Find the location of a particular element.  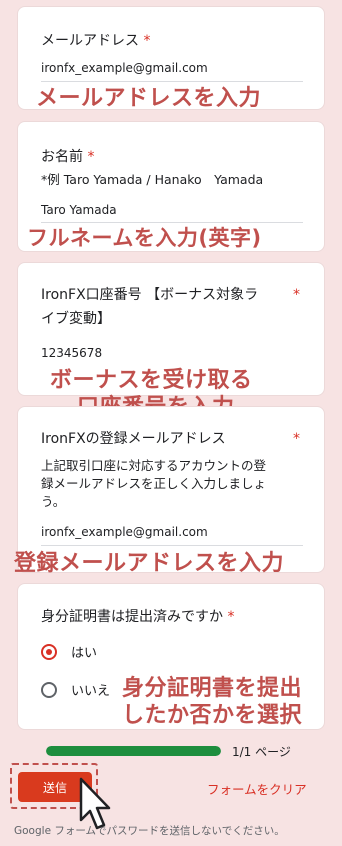

radio-unselected-icon is located at coordinates (49, 689).